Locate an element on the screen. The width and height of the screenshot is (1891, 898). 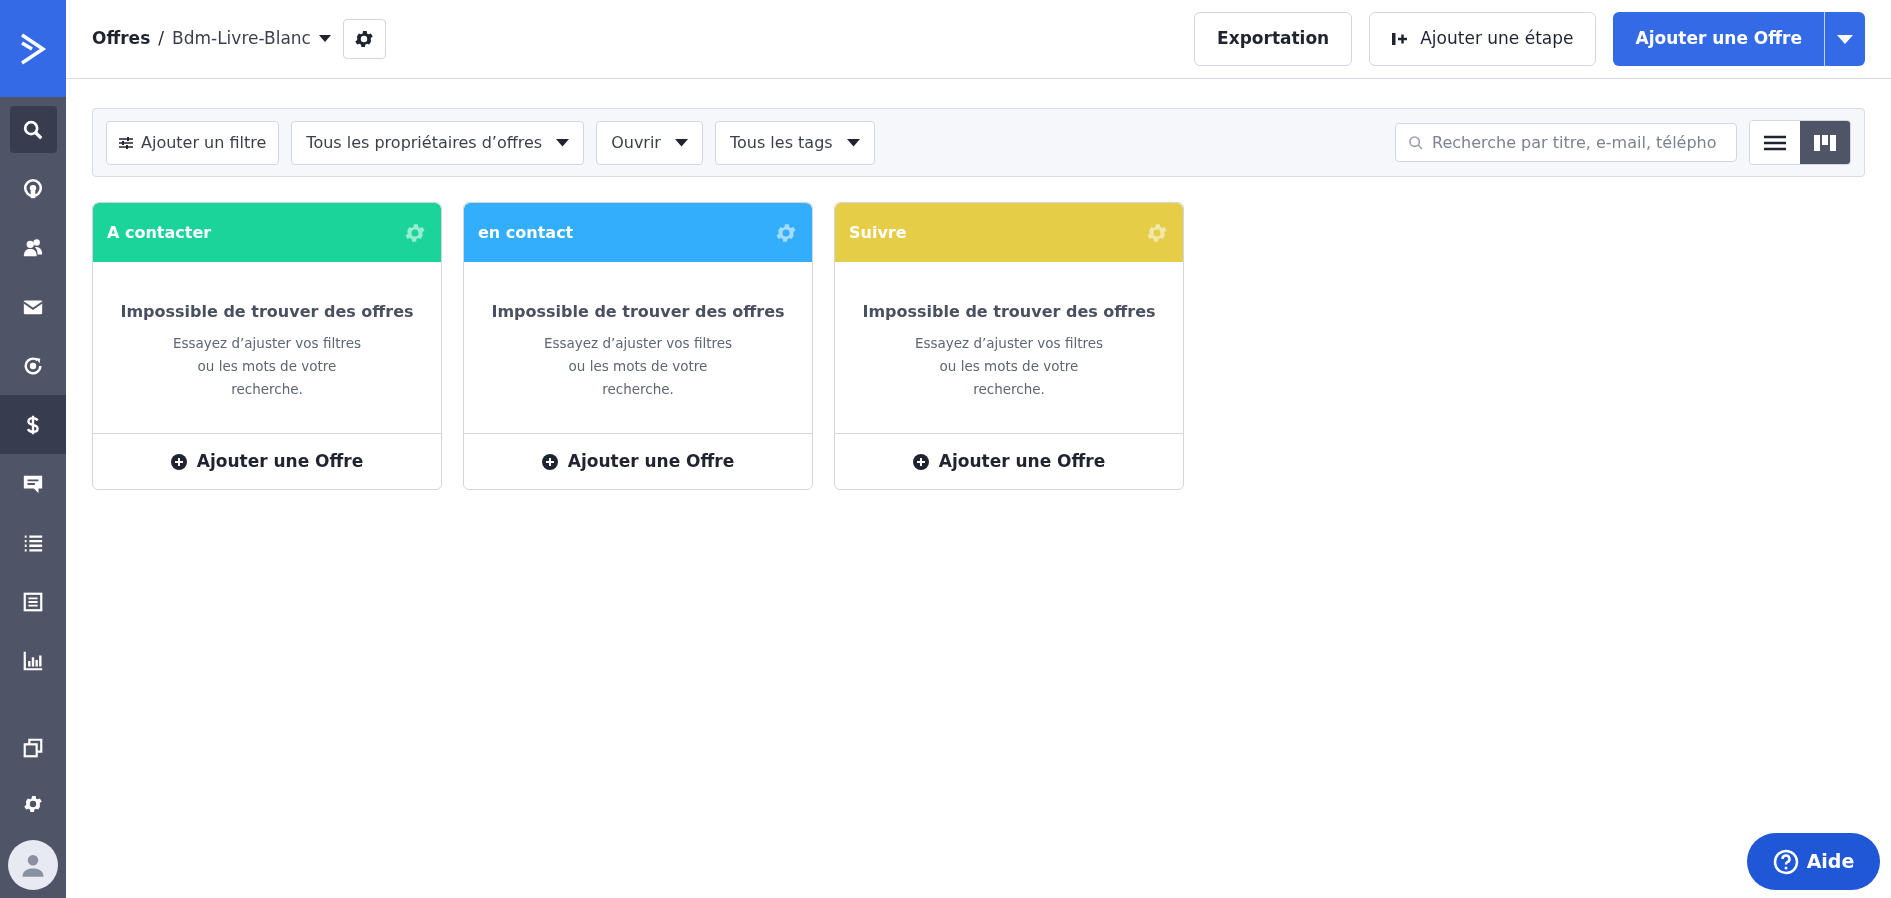
help-button: Aide is located at coordinates (1813, 861).